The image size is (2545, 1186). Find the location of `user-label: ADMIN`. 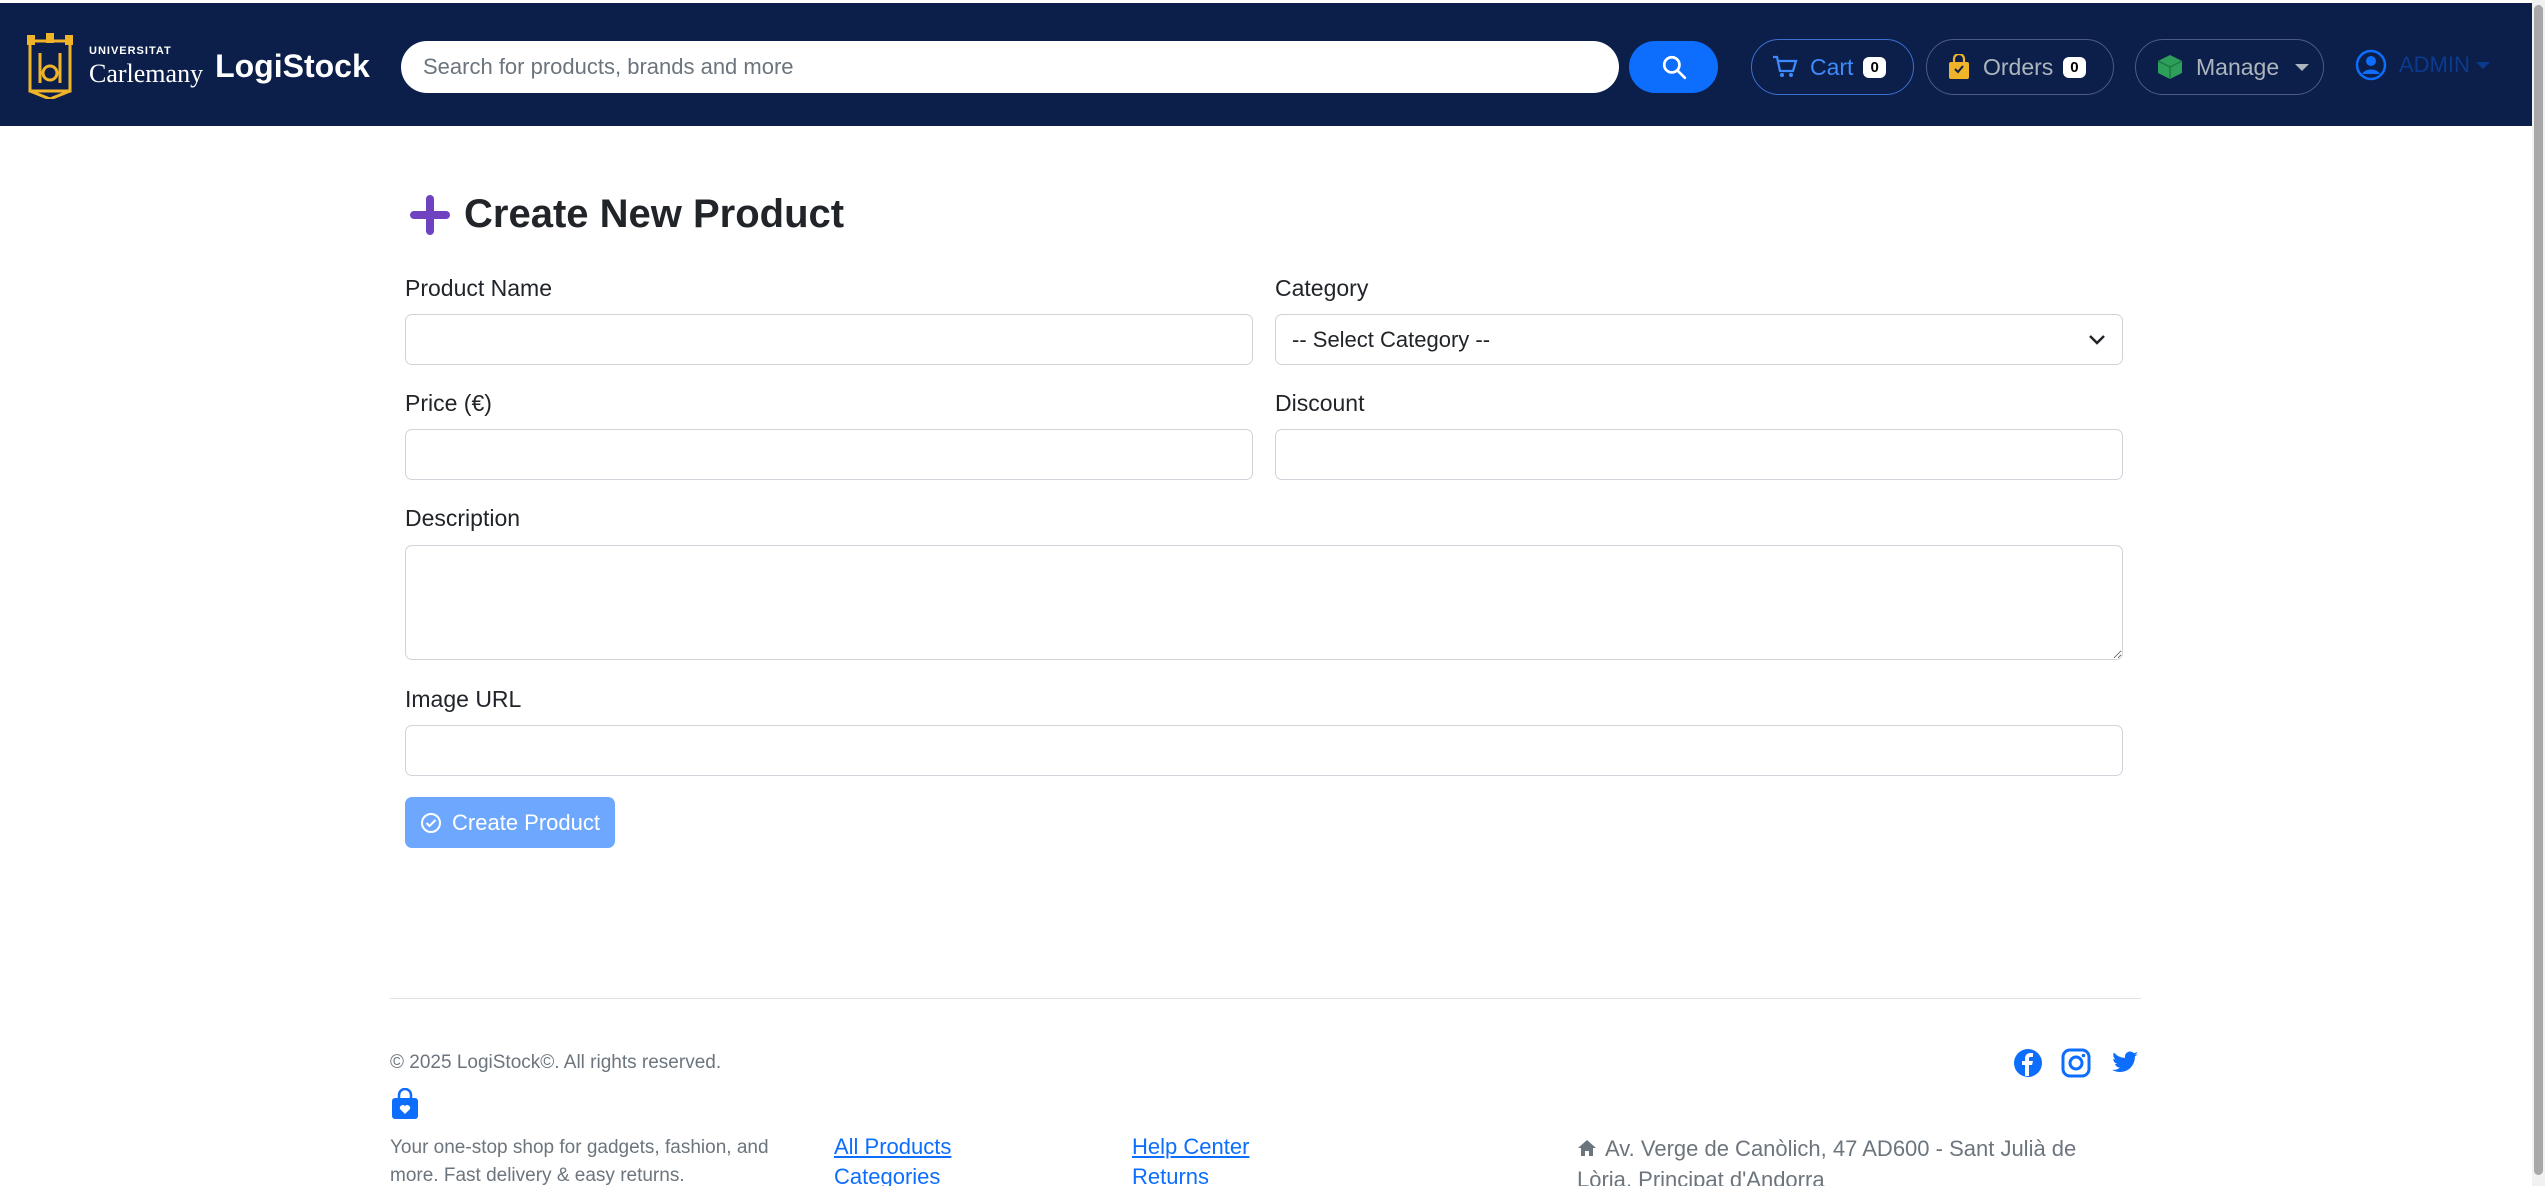

user-label: ADMIN is located at coordinates (2434, 64).